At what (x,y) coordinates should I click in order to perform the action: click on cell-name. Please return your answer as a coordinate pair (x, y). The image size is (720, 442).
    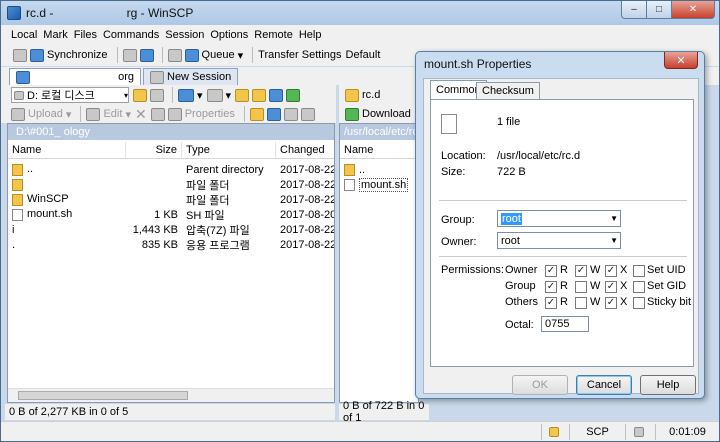
    Looking at the image, I should click on (67, 184).